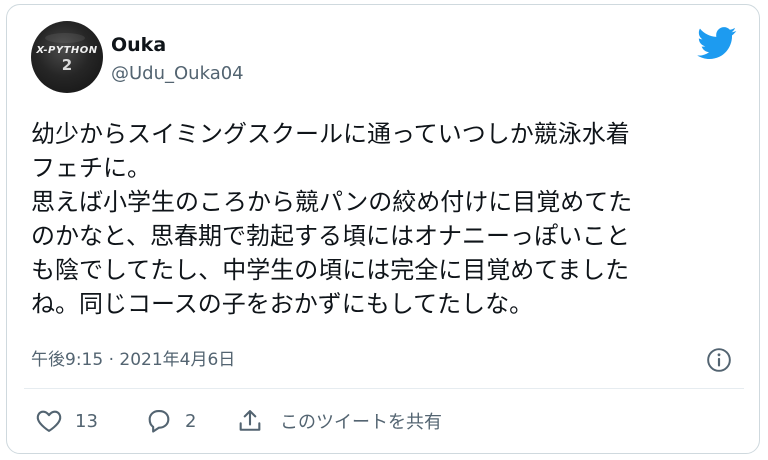  I want to click on share-label: このツイートを共有, so click(361, 422).